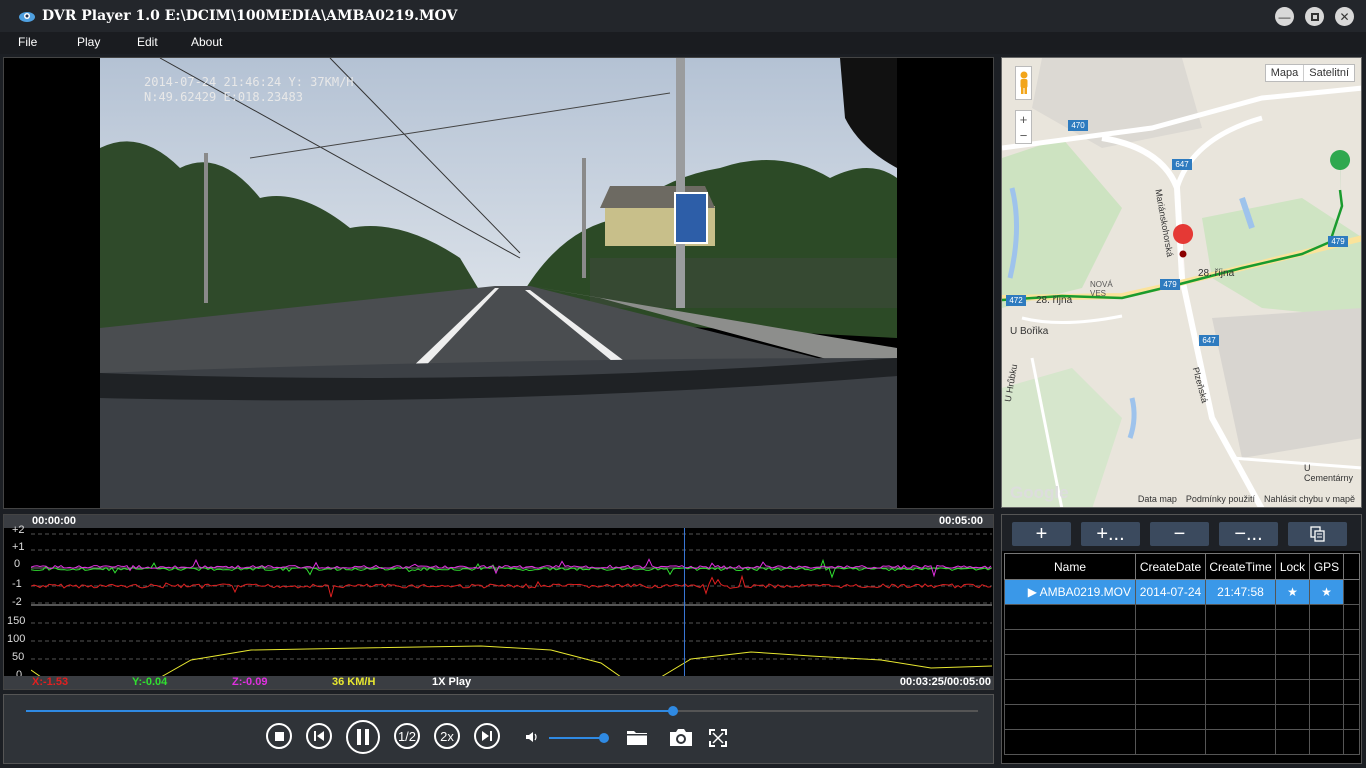 Image resolution: width=1366 pixels, height=768 pixels. I want to click on column-lock: Lock, so click(1292, 566).